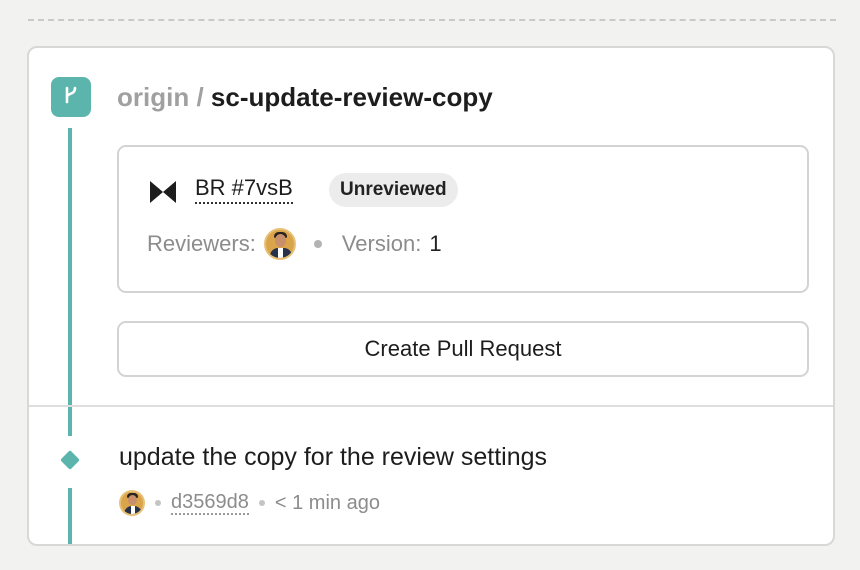 This screenshot has height=570, width=860. I want to click on card-divider, so click(431, 406).